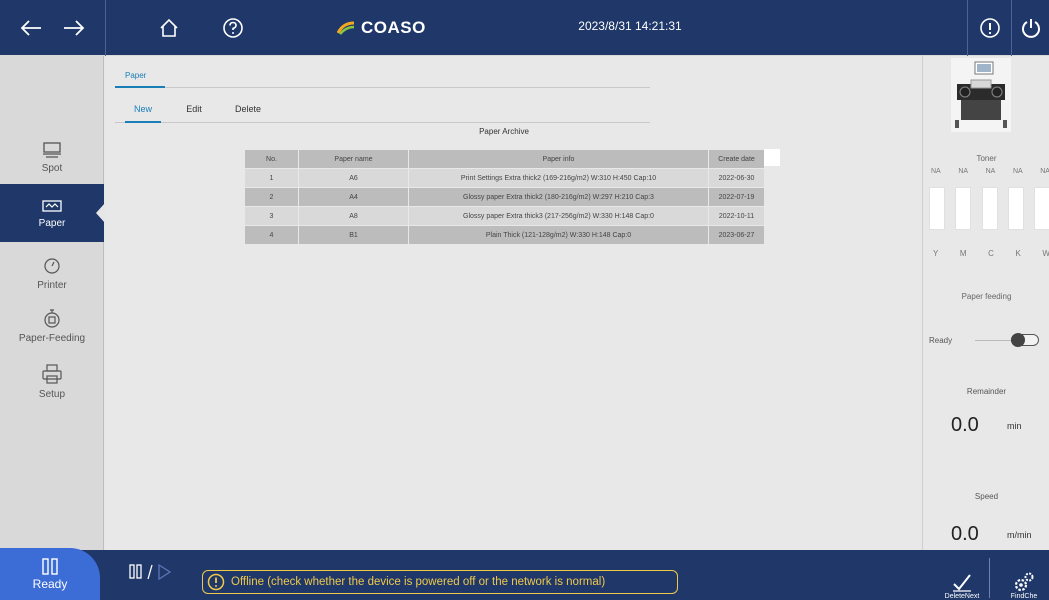  I want to click on toner-label-w: W, so click(1045, 253).